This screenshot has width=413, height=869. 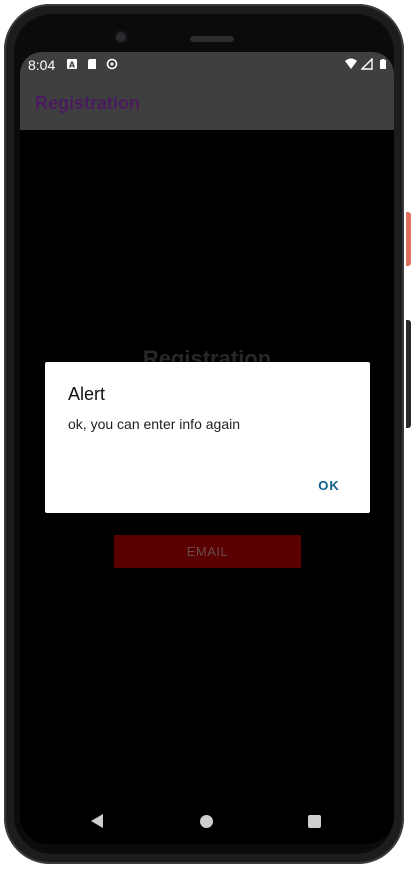 What do you see at coordinates (121, 37) in the screenshot?
I see `front-camera-icon` at bounding box center [121, 37].